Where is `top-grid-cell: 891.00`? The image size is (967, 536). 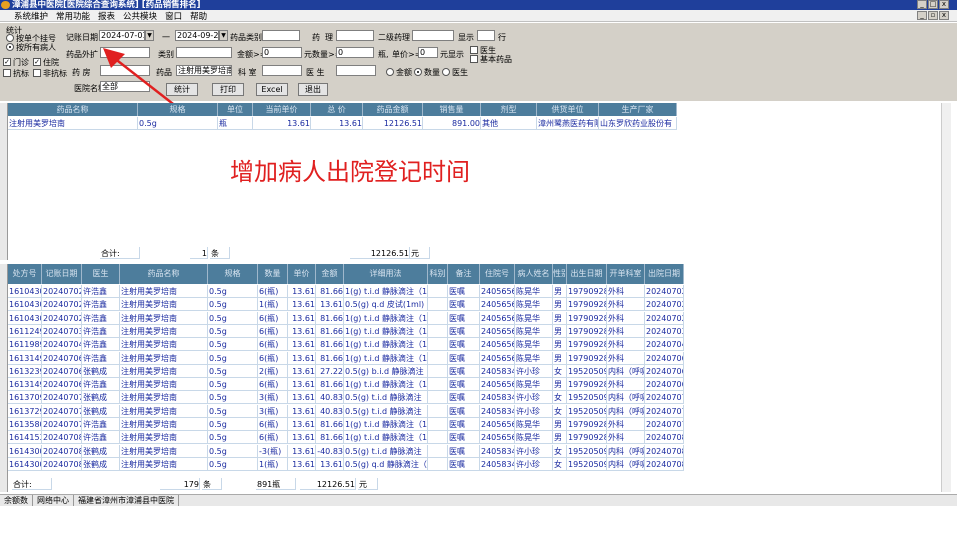 top-grid-cell: 891.00 is located at coordinates (452, 123).